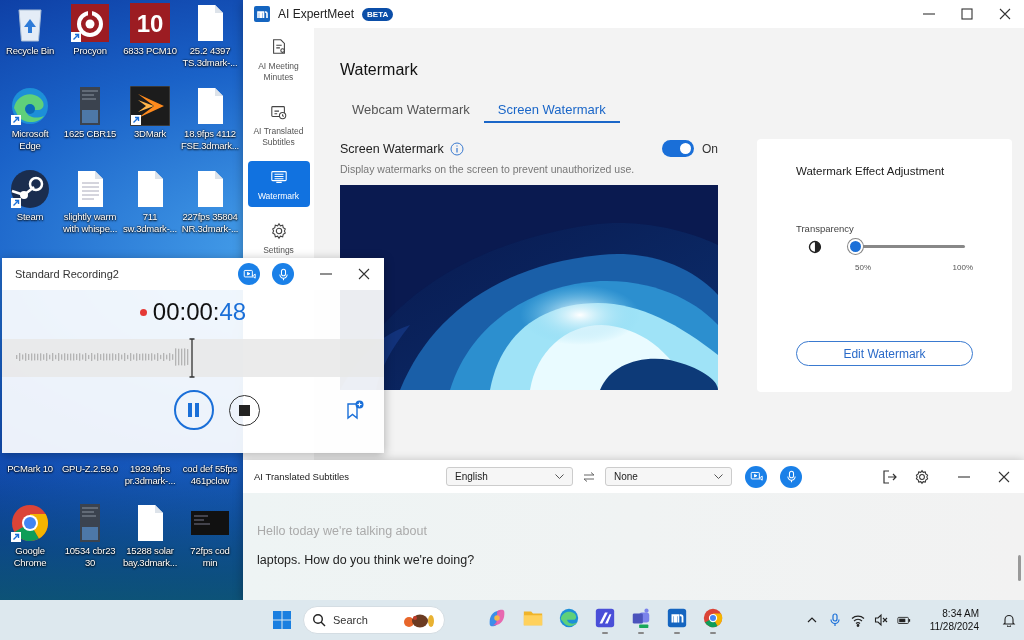 The image size is (1024, 640). Describe the element at coordinates (1019, 568) in the screenshot. I see `scrollbar` at that location.